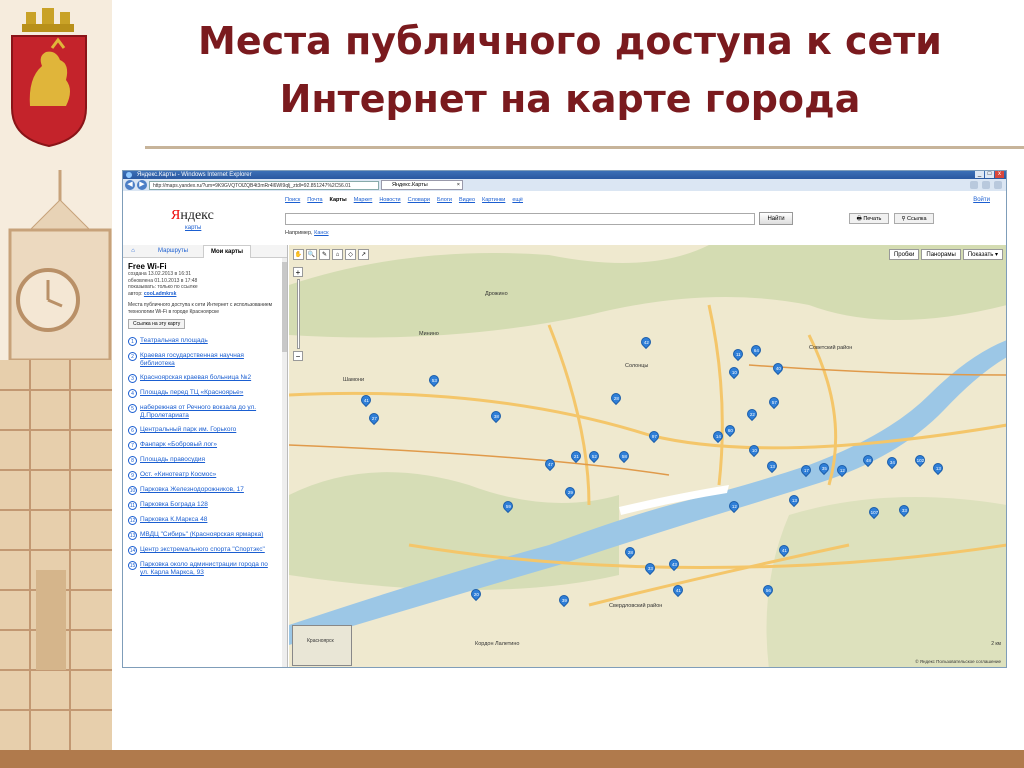  What do you see at coordinates (570, 99) in the screenshot?
I see `slide-title-line-2: Интернет на карте города` at bounding box center [570, 99].